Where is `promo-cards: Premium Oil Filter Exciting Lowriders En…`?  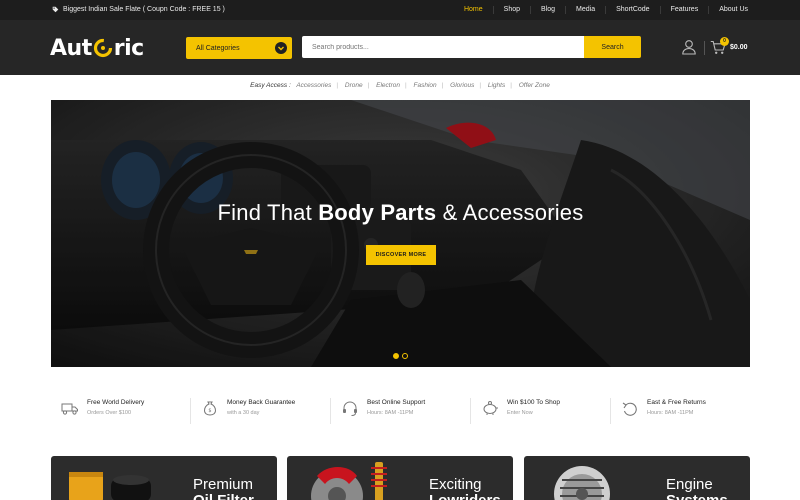
promo-cards: Premium Oil Filter Exciting Lowriders En… is located at coordinates (400, 478).